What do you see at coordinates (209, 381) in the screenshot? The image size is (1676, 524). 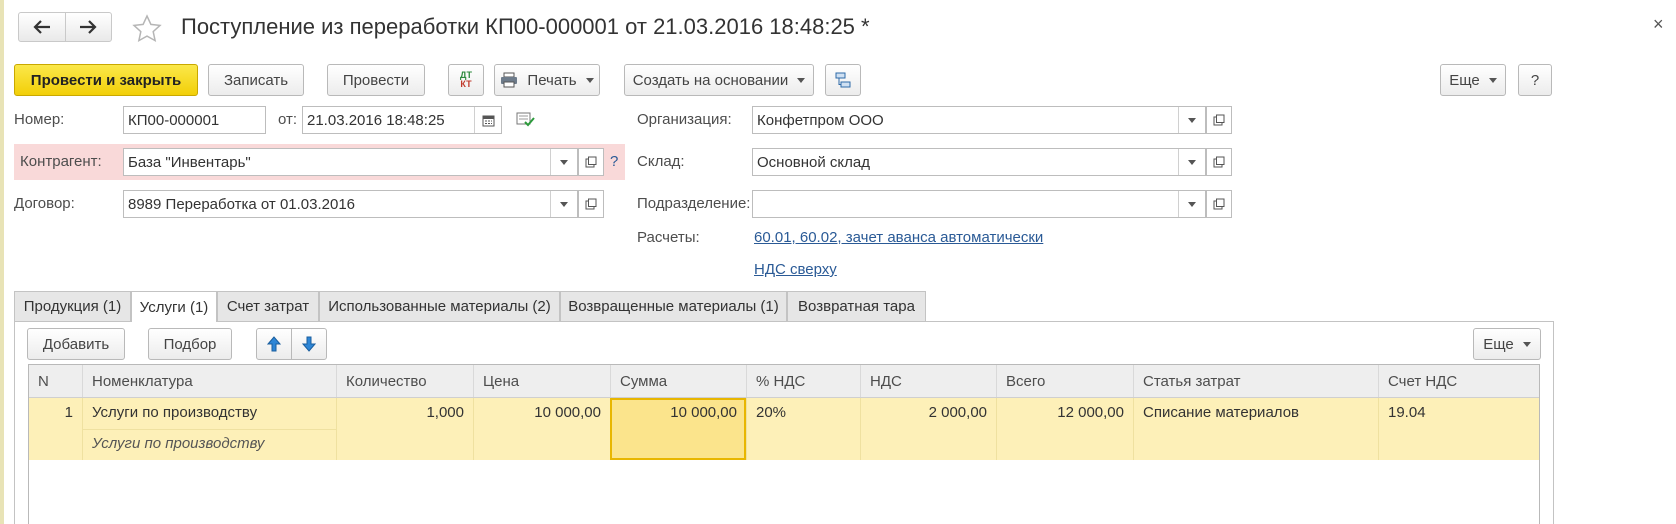 I see `column-header-item: Номенклатура` at bounding box center [209, 381].